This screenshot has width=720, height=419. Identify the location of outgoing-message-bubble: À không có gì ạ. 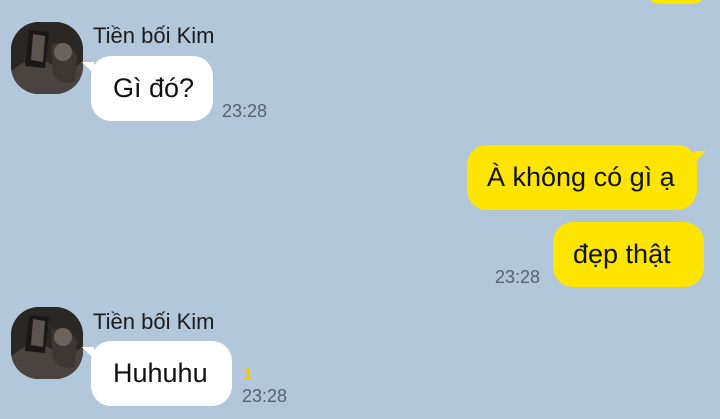
(586, 177).